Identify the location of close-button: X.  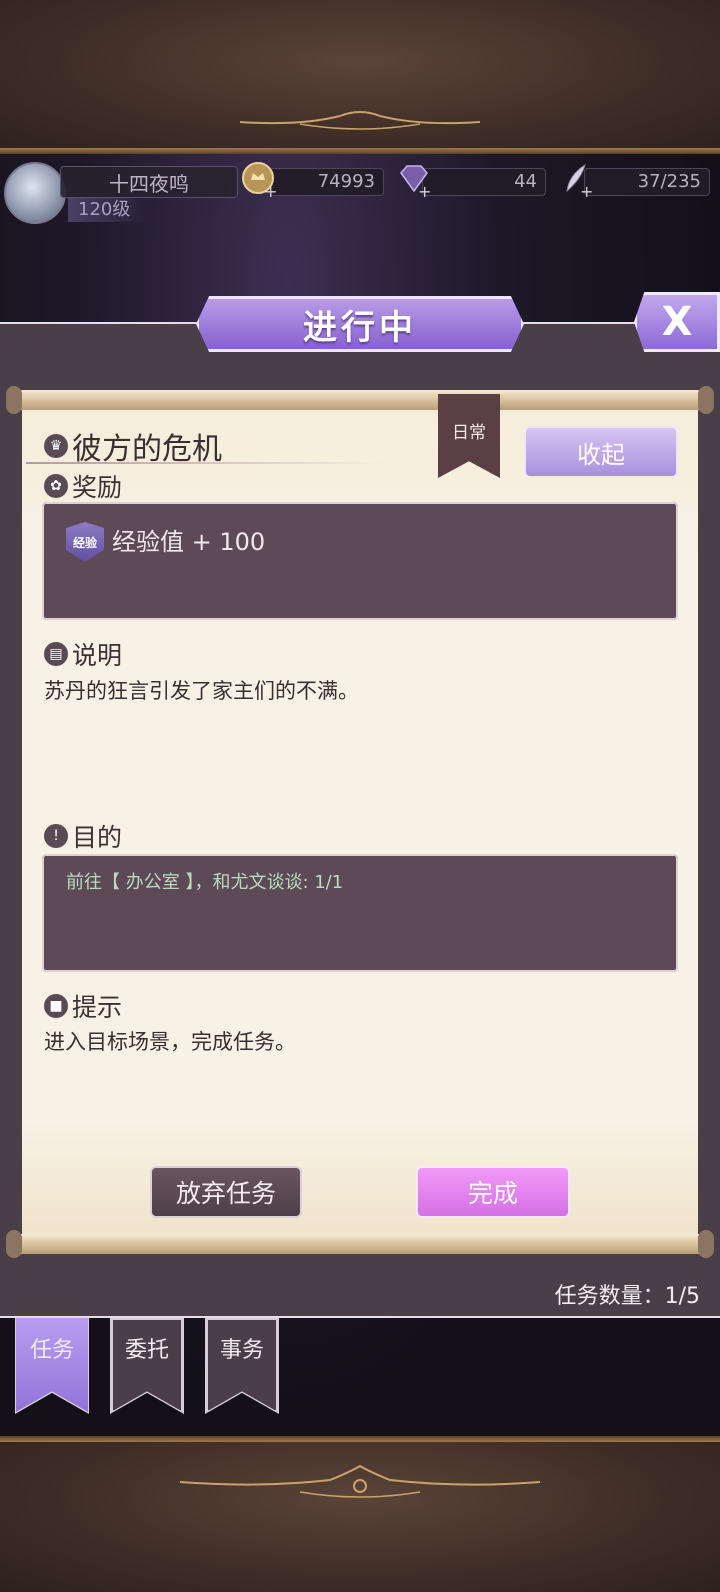
(677, 322).